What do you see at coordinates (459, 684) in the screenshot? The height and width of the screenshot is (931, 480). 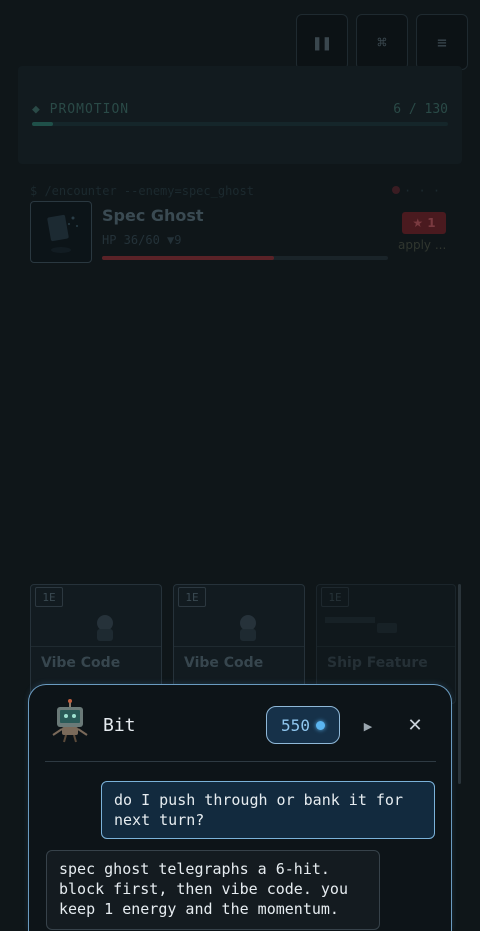 I see `hand-scrollbar` at bounding box center [459, 684].